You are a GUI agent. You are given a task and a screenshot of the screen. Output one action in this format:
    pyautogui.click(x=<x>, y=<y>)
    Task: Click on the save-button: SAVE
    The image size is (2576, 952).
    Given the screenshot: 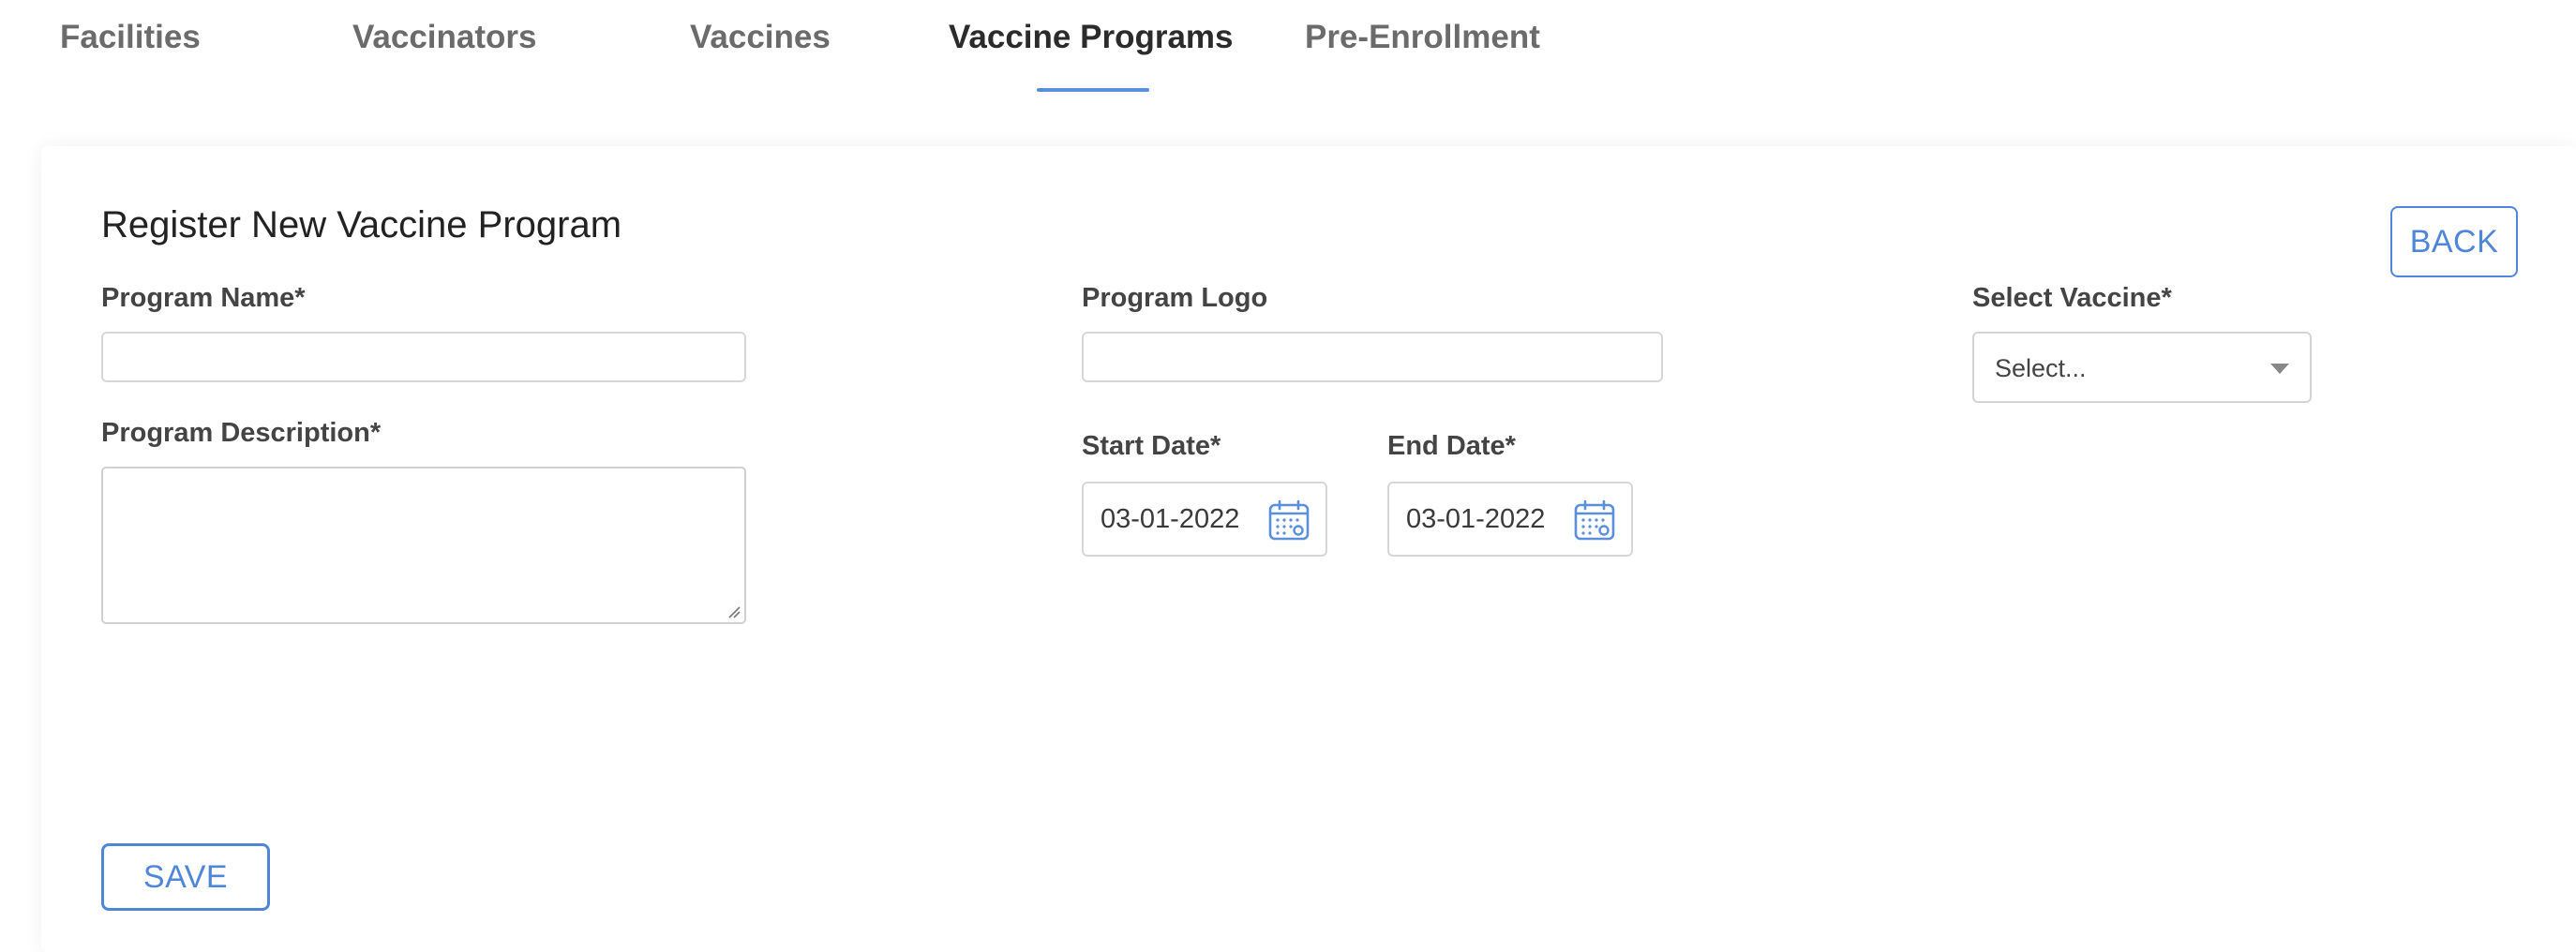 What is the action you would take?
    pyautogui.click(x=186, y=877)
    